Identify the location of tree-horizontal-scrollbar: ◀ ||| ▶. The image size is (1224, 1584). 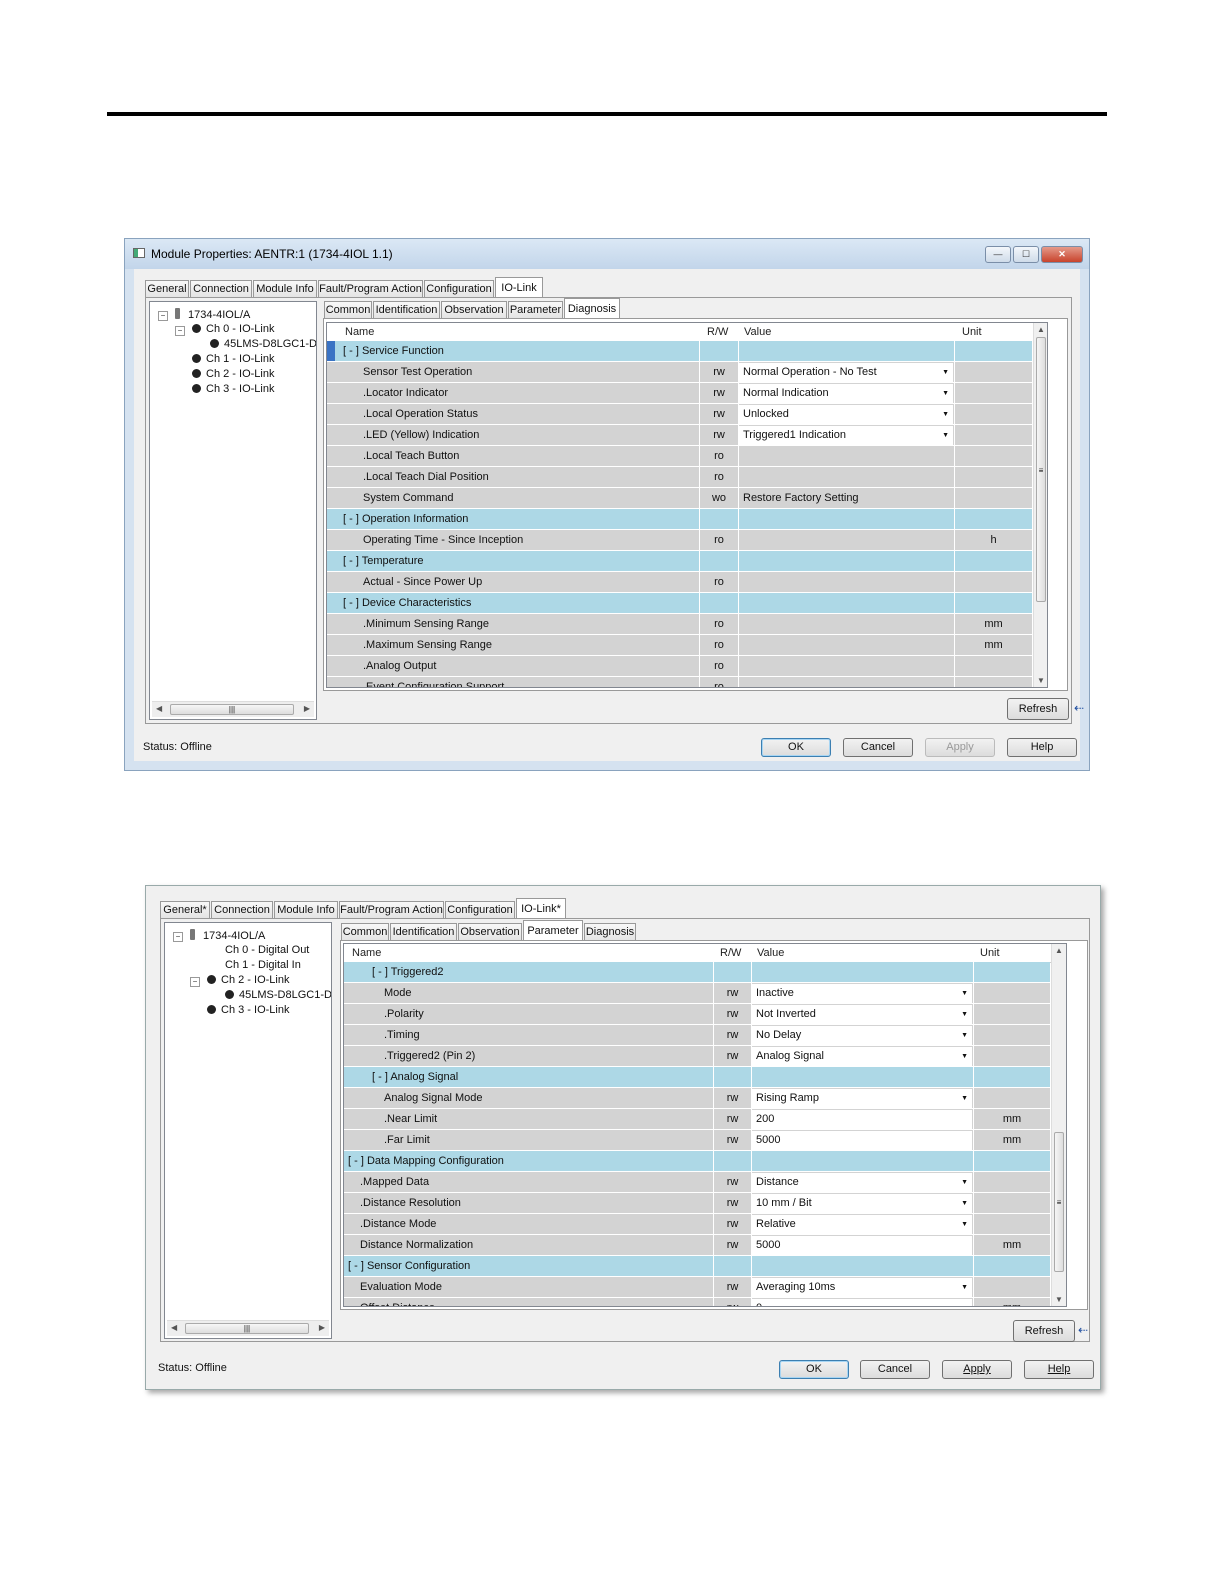
(233, 709).